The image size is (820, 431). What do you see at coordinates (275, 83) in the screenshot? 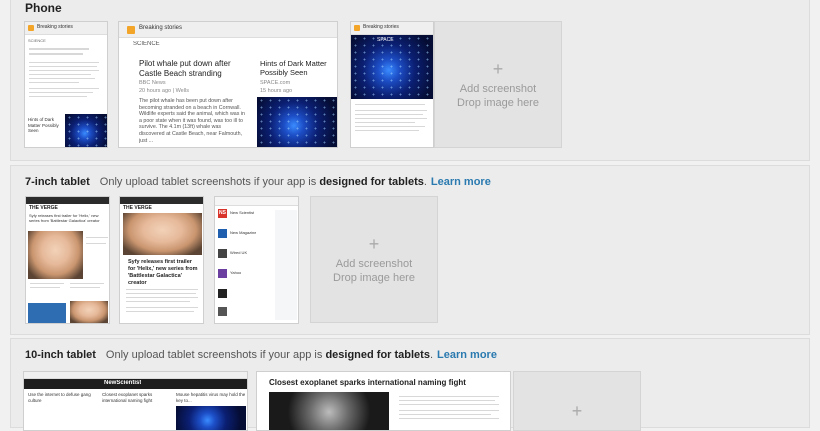
I see `side-source: SPACE.com` at bounding box center [275, 83].